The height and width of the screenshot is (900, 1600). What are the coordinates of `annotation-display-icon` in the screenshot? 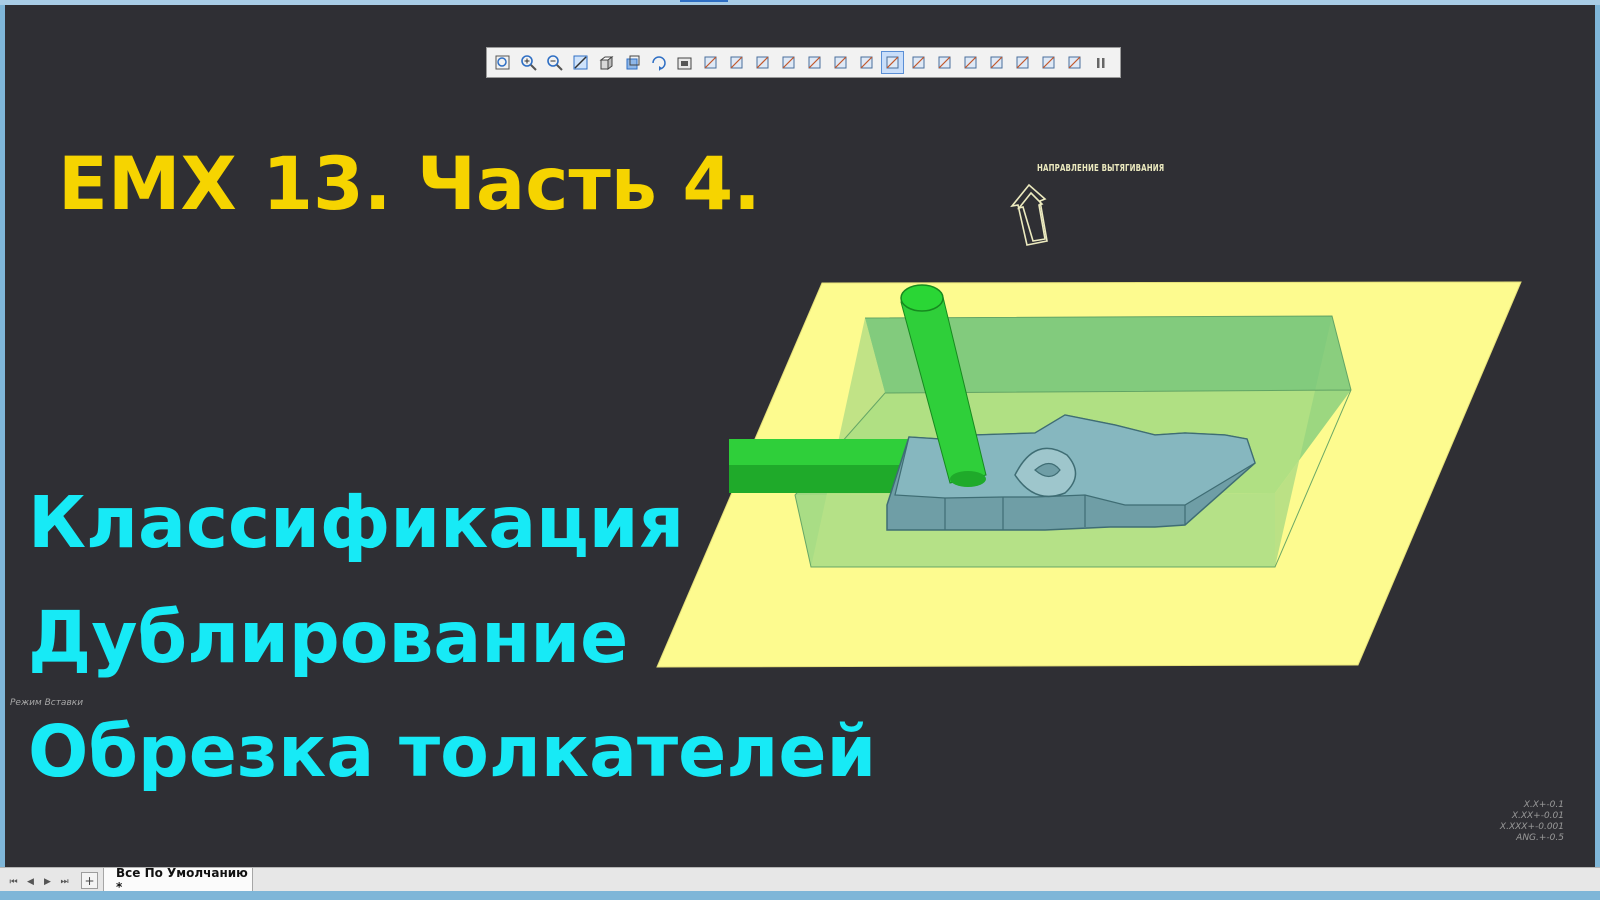 It's located at (840, 62).